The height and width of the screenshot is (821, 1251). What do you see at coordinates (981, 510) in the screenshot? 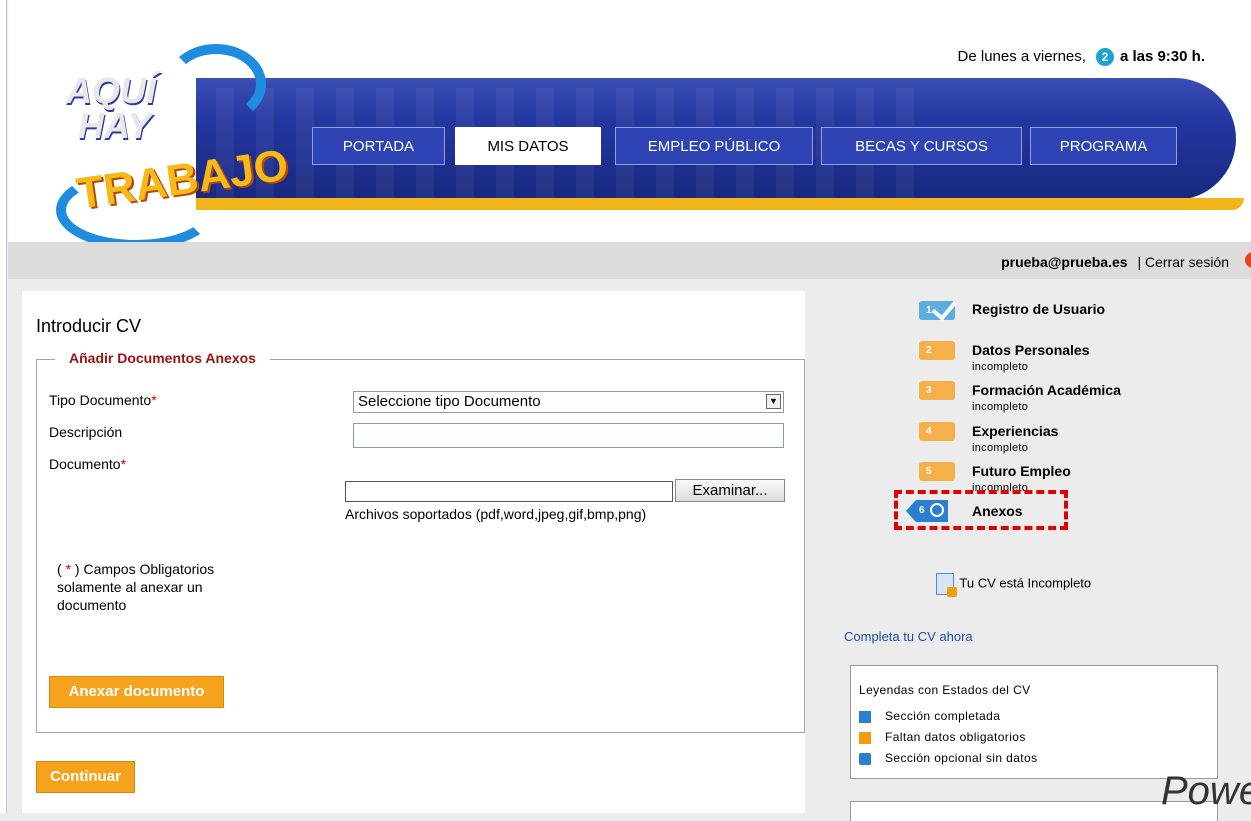
I see `highlight-box` at bounding box center [981, 510].